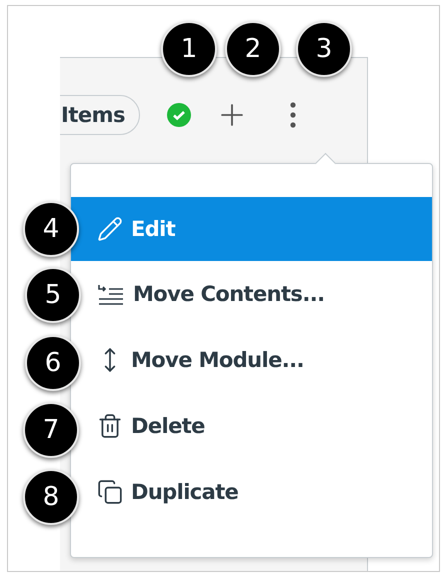 Image resolution: width=447 pixels, height=578 pixels. Describe the element at coordinates (111, 294) in the screenshot. I see `indent-icon` at that location.